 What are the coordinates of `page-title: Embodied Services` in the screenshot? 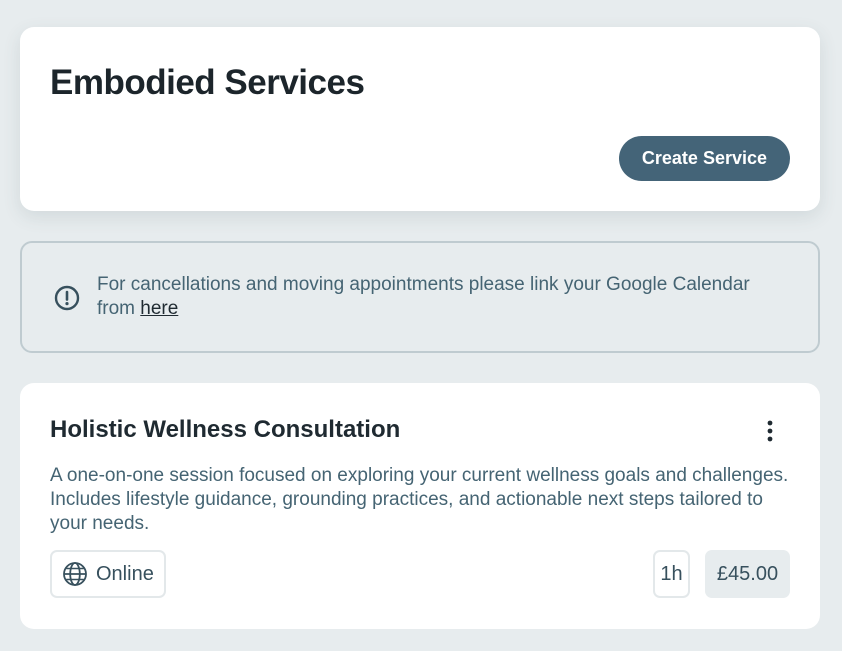 It's located at (207, 82).